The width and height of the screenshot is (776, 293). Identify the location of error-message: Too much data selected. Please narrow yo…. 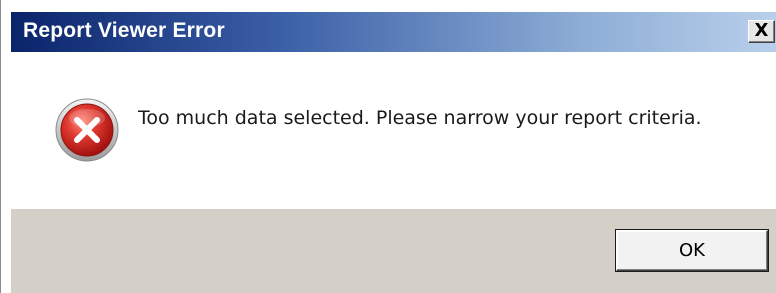
(420, 118).